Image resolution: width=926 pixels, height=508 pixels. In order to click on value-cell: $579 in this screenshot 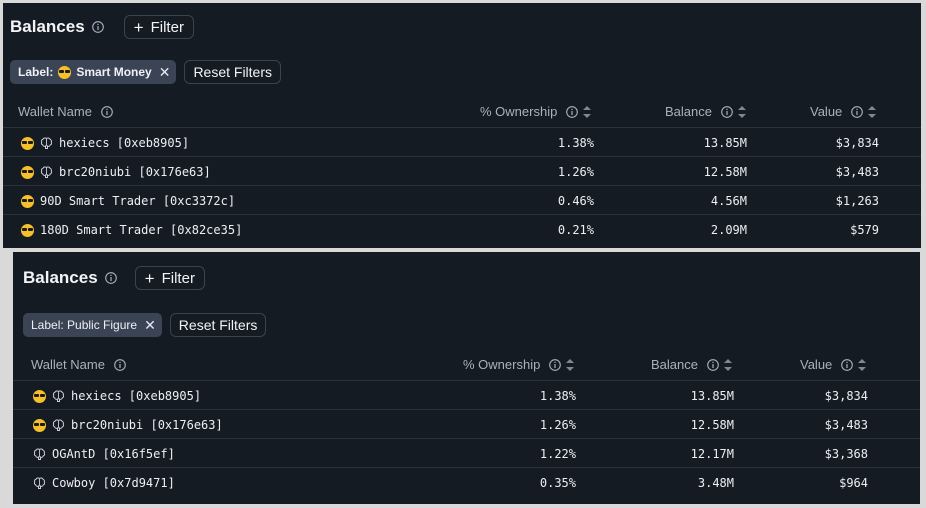, I will do `click(864, 230)`.